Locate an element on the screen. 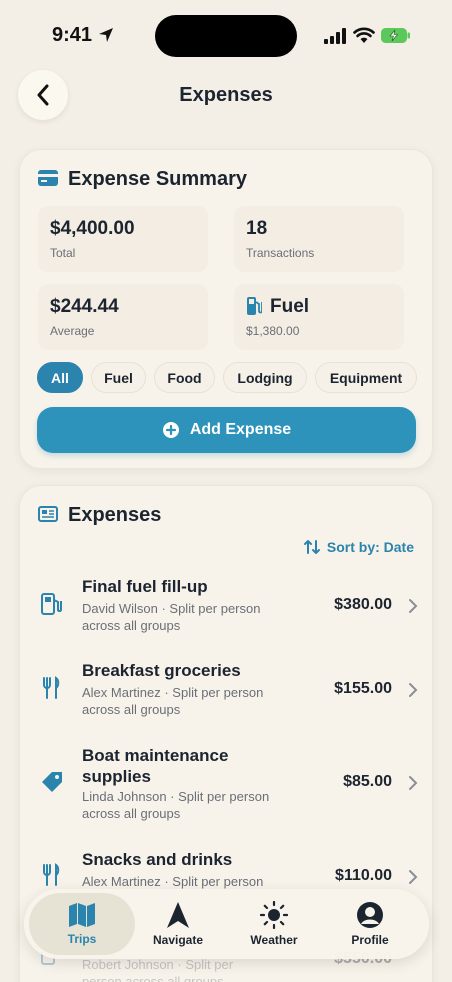  expense-amount: $380.00 is located at coordinates (363, 604).